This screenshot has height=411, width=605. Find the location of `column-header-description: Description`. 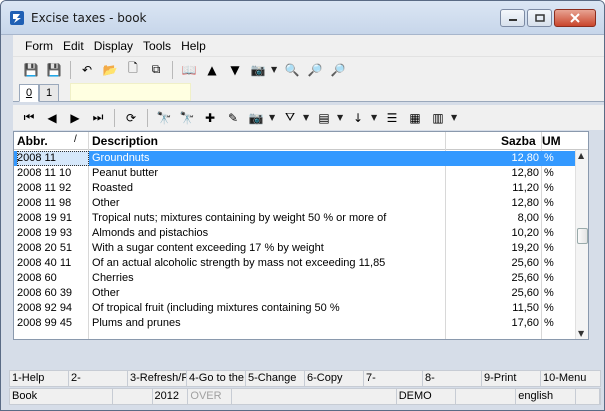

column-header-description: Description is located at coordinates (125, 141).